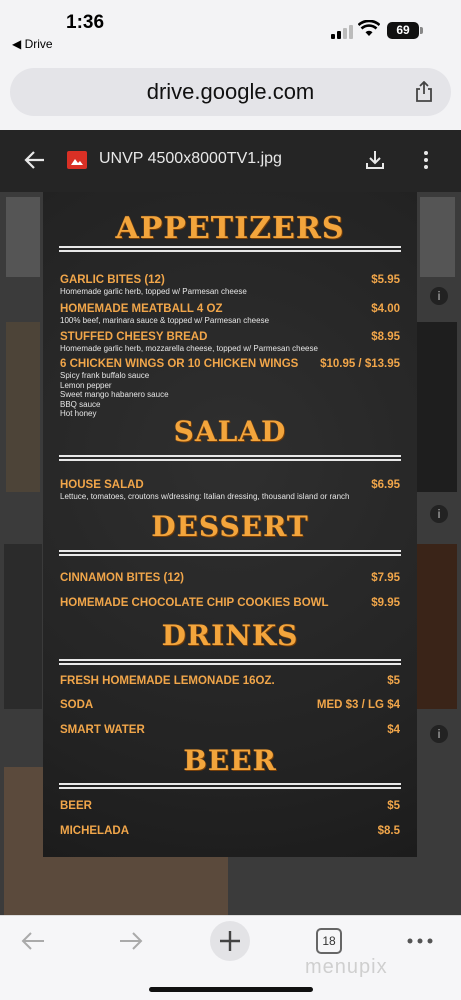 The image size is (461, 1000). I want to click on menu-item-name: HOMEMADE CHOCOLATE CHIP COOKIES BOWL, so click(194, 603).